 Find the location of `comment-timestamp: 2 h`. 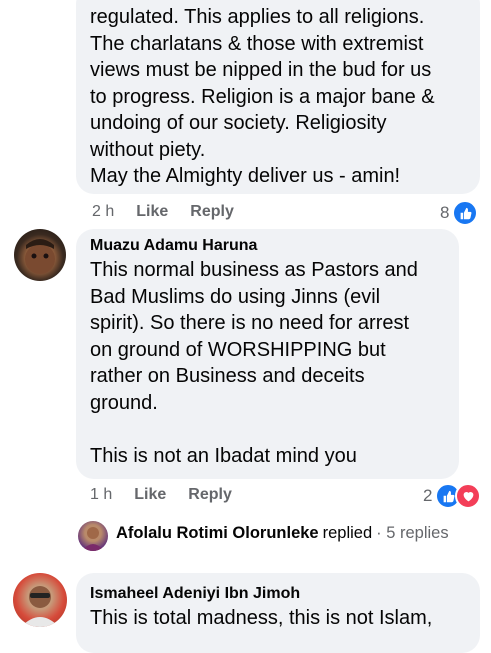

comment-timestamp: 2 h is located at coordinates (103, 212).